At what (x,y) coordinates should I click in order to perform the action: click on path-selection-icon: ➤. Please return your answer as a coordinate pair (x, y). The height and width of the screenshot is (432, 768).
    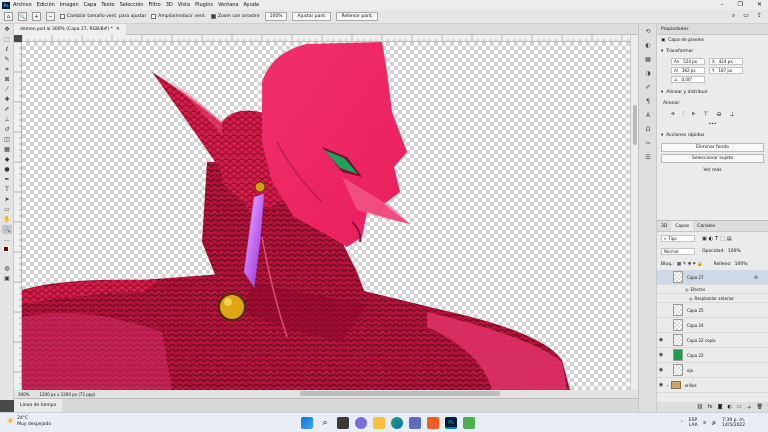
    Looking at the image, I should click on (7, 199).